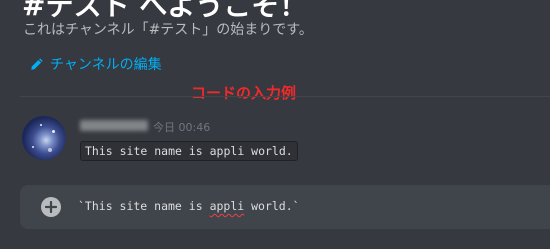 The height and width of the screenshot is (249, 550). I want to click on message-timestamp: 今日 00:46, so click(182, 127).